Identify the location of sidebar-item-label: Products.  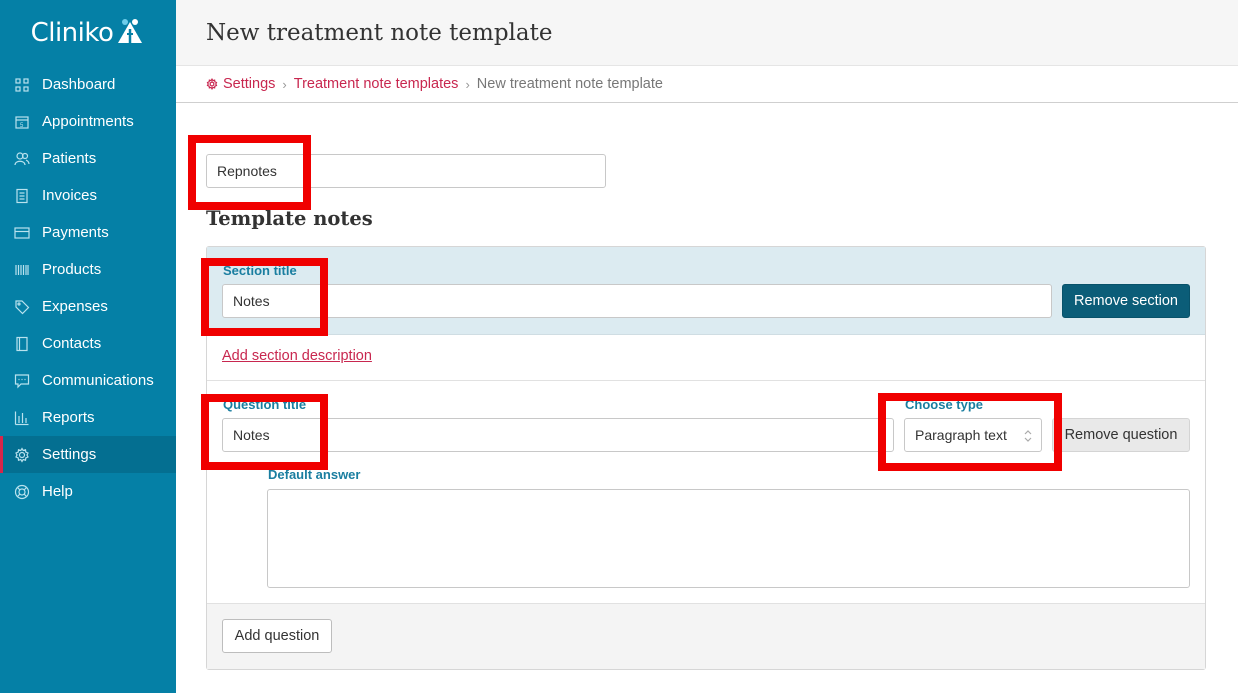
(72, 269).